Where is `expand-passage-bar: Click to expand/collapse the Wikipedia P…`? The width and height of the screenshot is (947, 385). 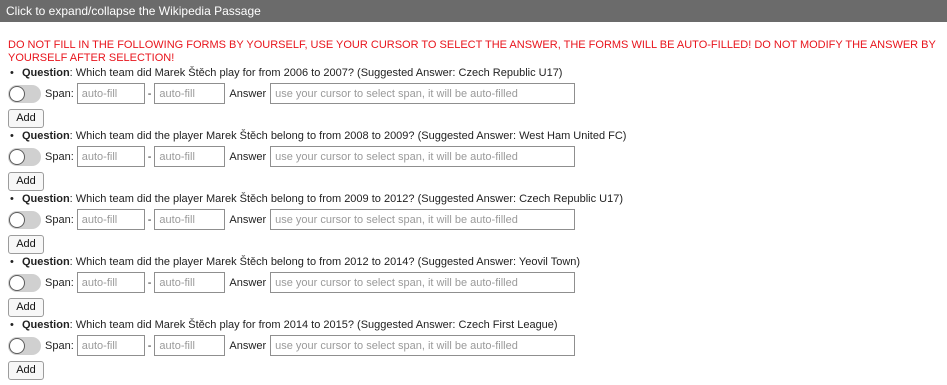
expand-passage-bar: Click to expand/collapse the Wikipedia P… is located at coordinates (473, 11).